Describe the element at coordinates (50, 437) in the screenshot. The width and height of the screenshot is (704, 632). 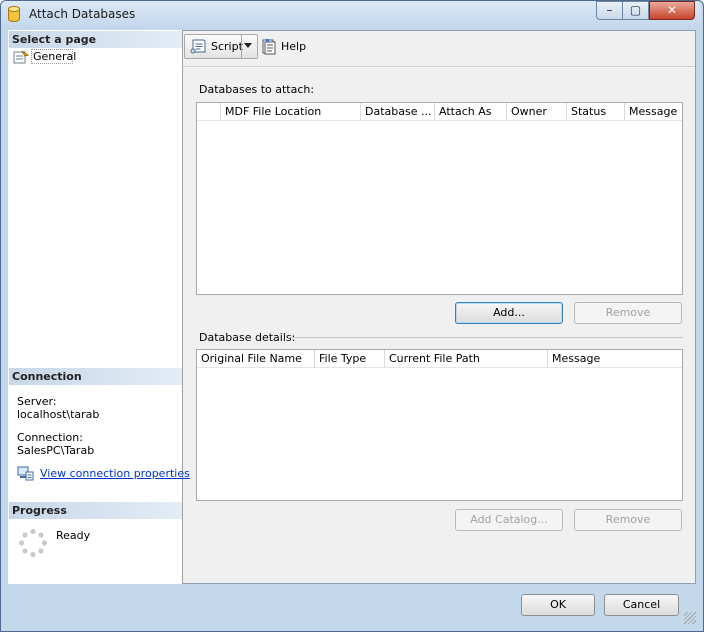
I see `connection-label: Connection:` at that location.